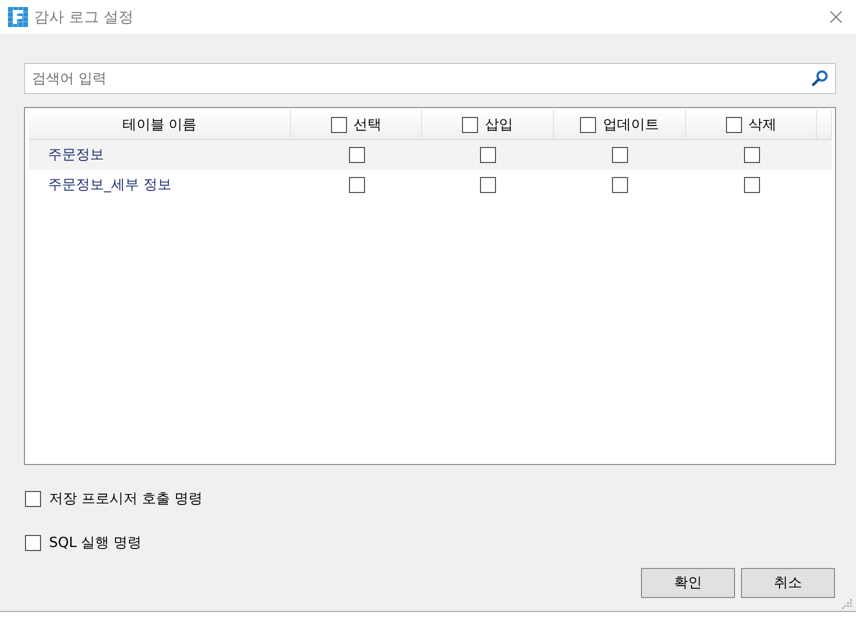 The image size is (856, 617). I want to click on search-field: 검색어 입력, so click(430, 78).